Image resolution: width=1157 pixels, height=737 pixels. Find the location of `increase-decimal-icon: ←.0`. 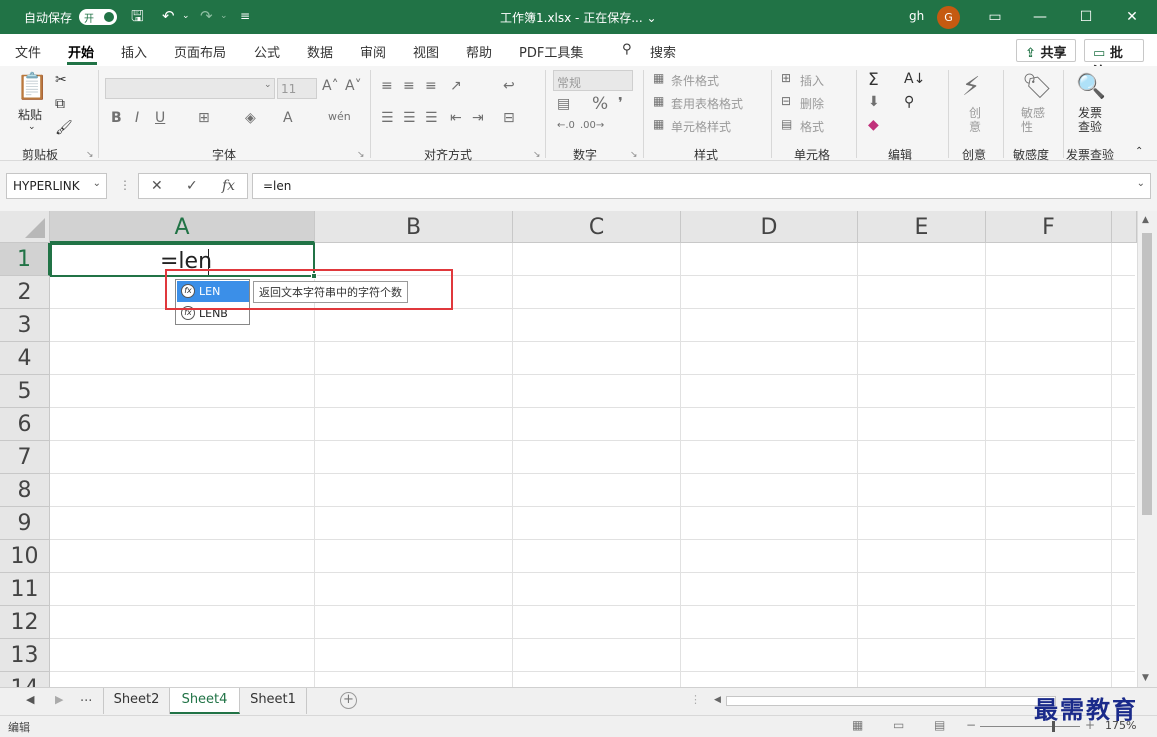

increase-decimal-icon: ←.0 is located at coordinates (566, 125).